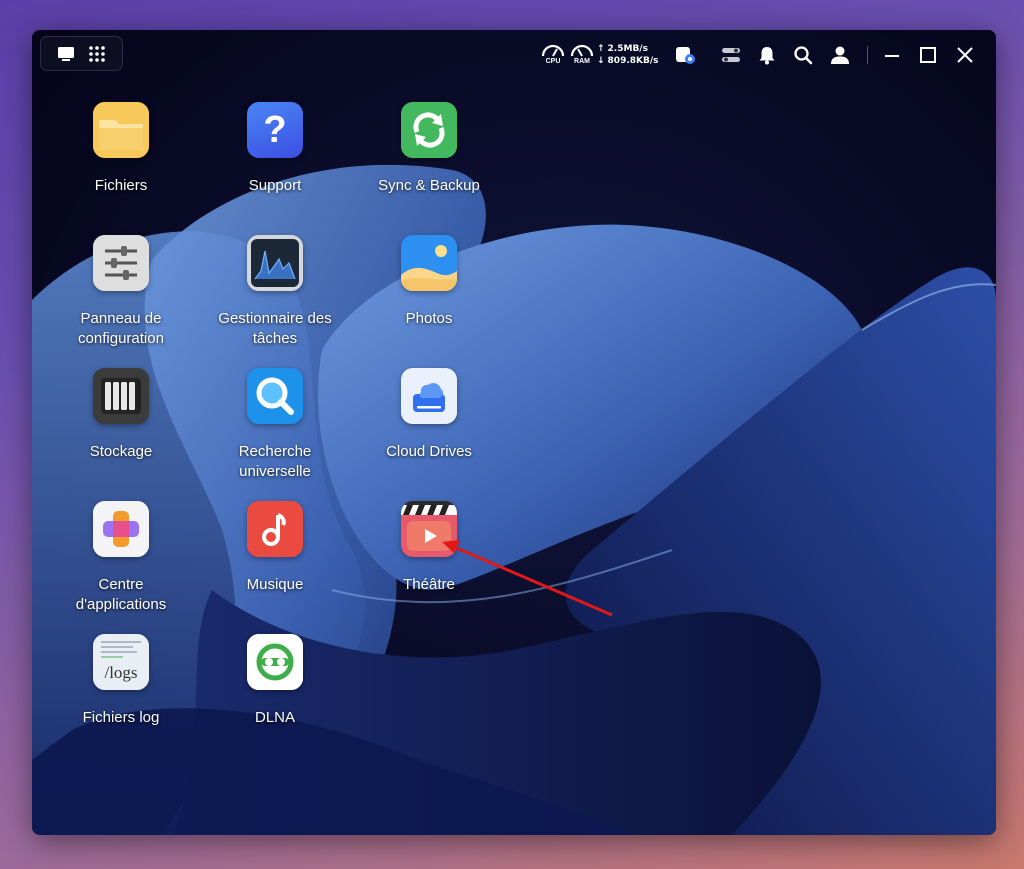 Image resolution: width=1024 pixels, height=869 pixels. Describe the element at coordinates (527, 578) in the screenshot. I see `annotation-arrow` at that location.